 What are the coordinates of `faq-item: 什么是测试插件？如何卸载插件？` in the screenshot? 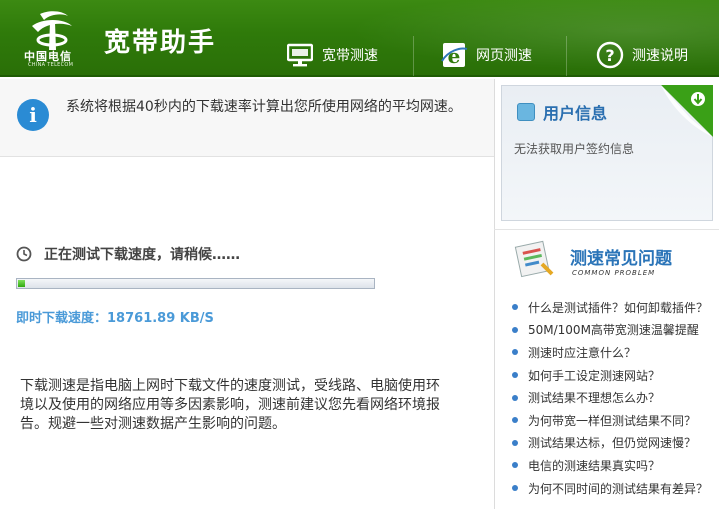 It's located at (614, 307).